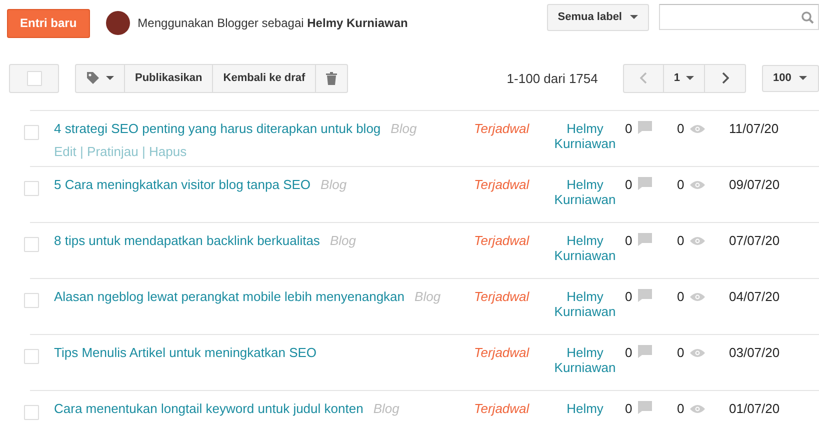 The image size is (819, 429). I want to click on avatar, so click(118, 23).